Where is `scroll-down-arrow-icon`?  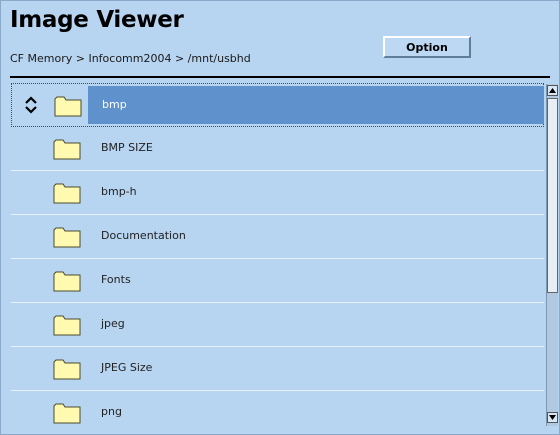
scroll-down-arrow-icon is located at coordinates (552, 417).